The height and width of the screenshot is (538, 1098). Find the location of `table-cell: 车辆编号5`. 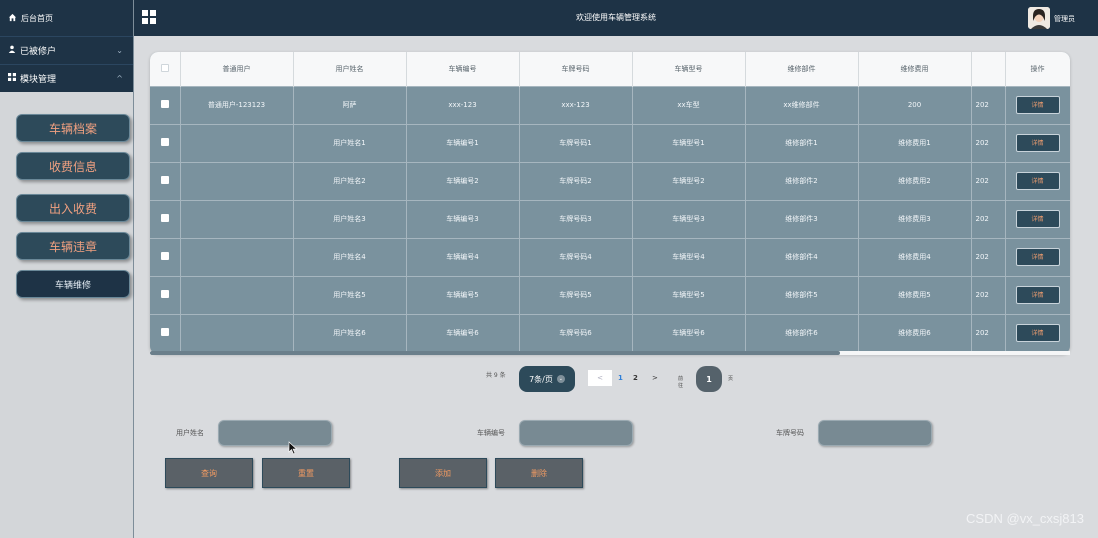

table-cell: 车辆编号5 is located at coordinates (463, 294).